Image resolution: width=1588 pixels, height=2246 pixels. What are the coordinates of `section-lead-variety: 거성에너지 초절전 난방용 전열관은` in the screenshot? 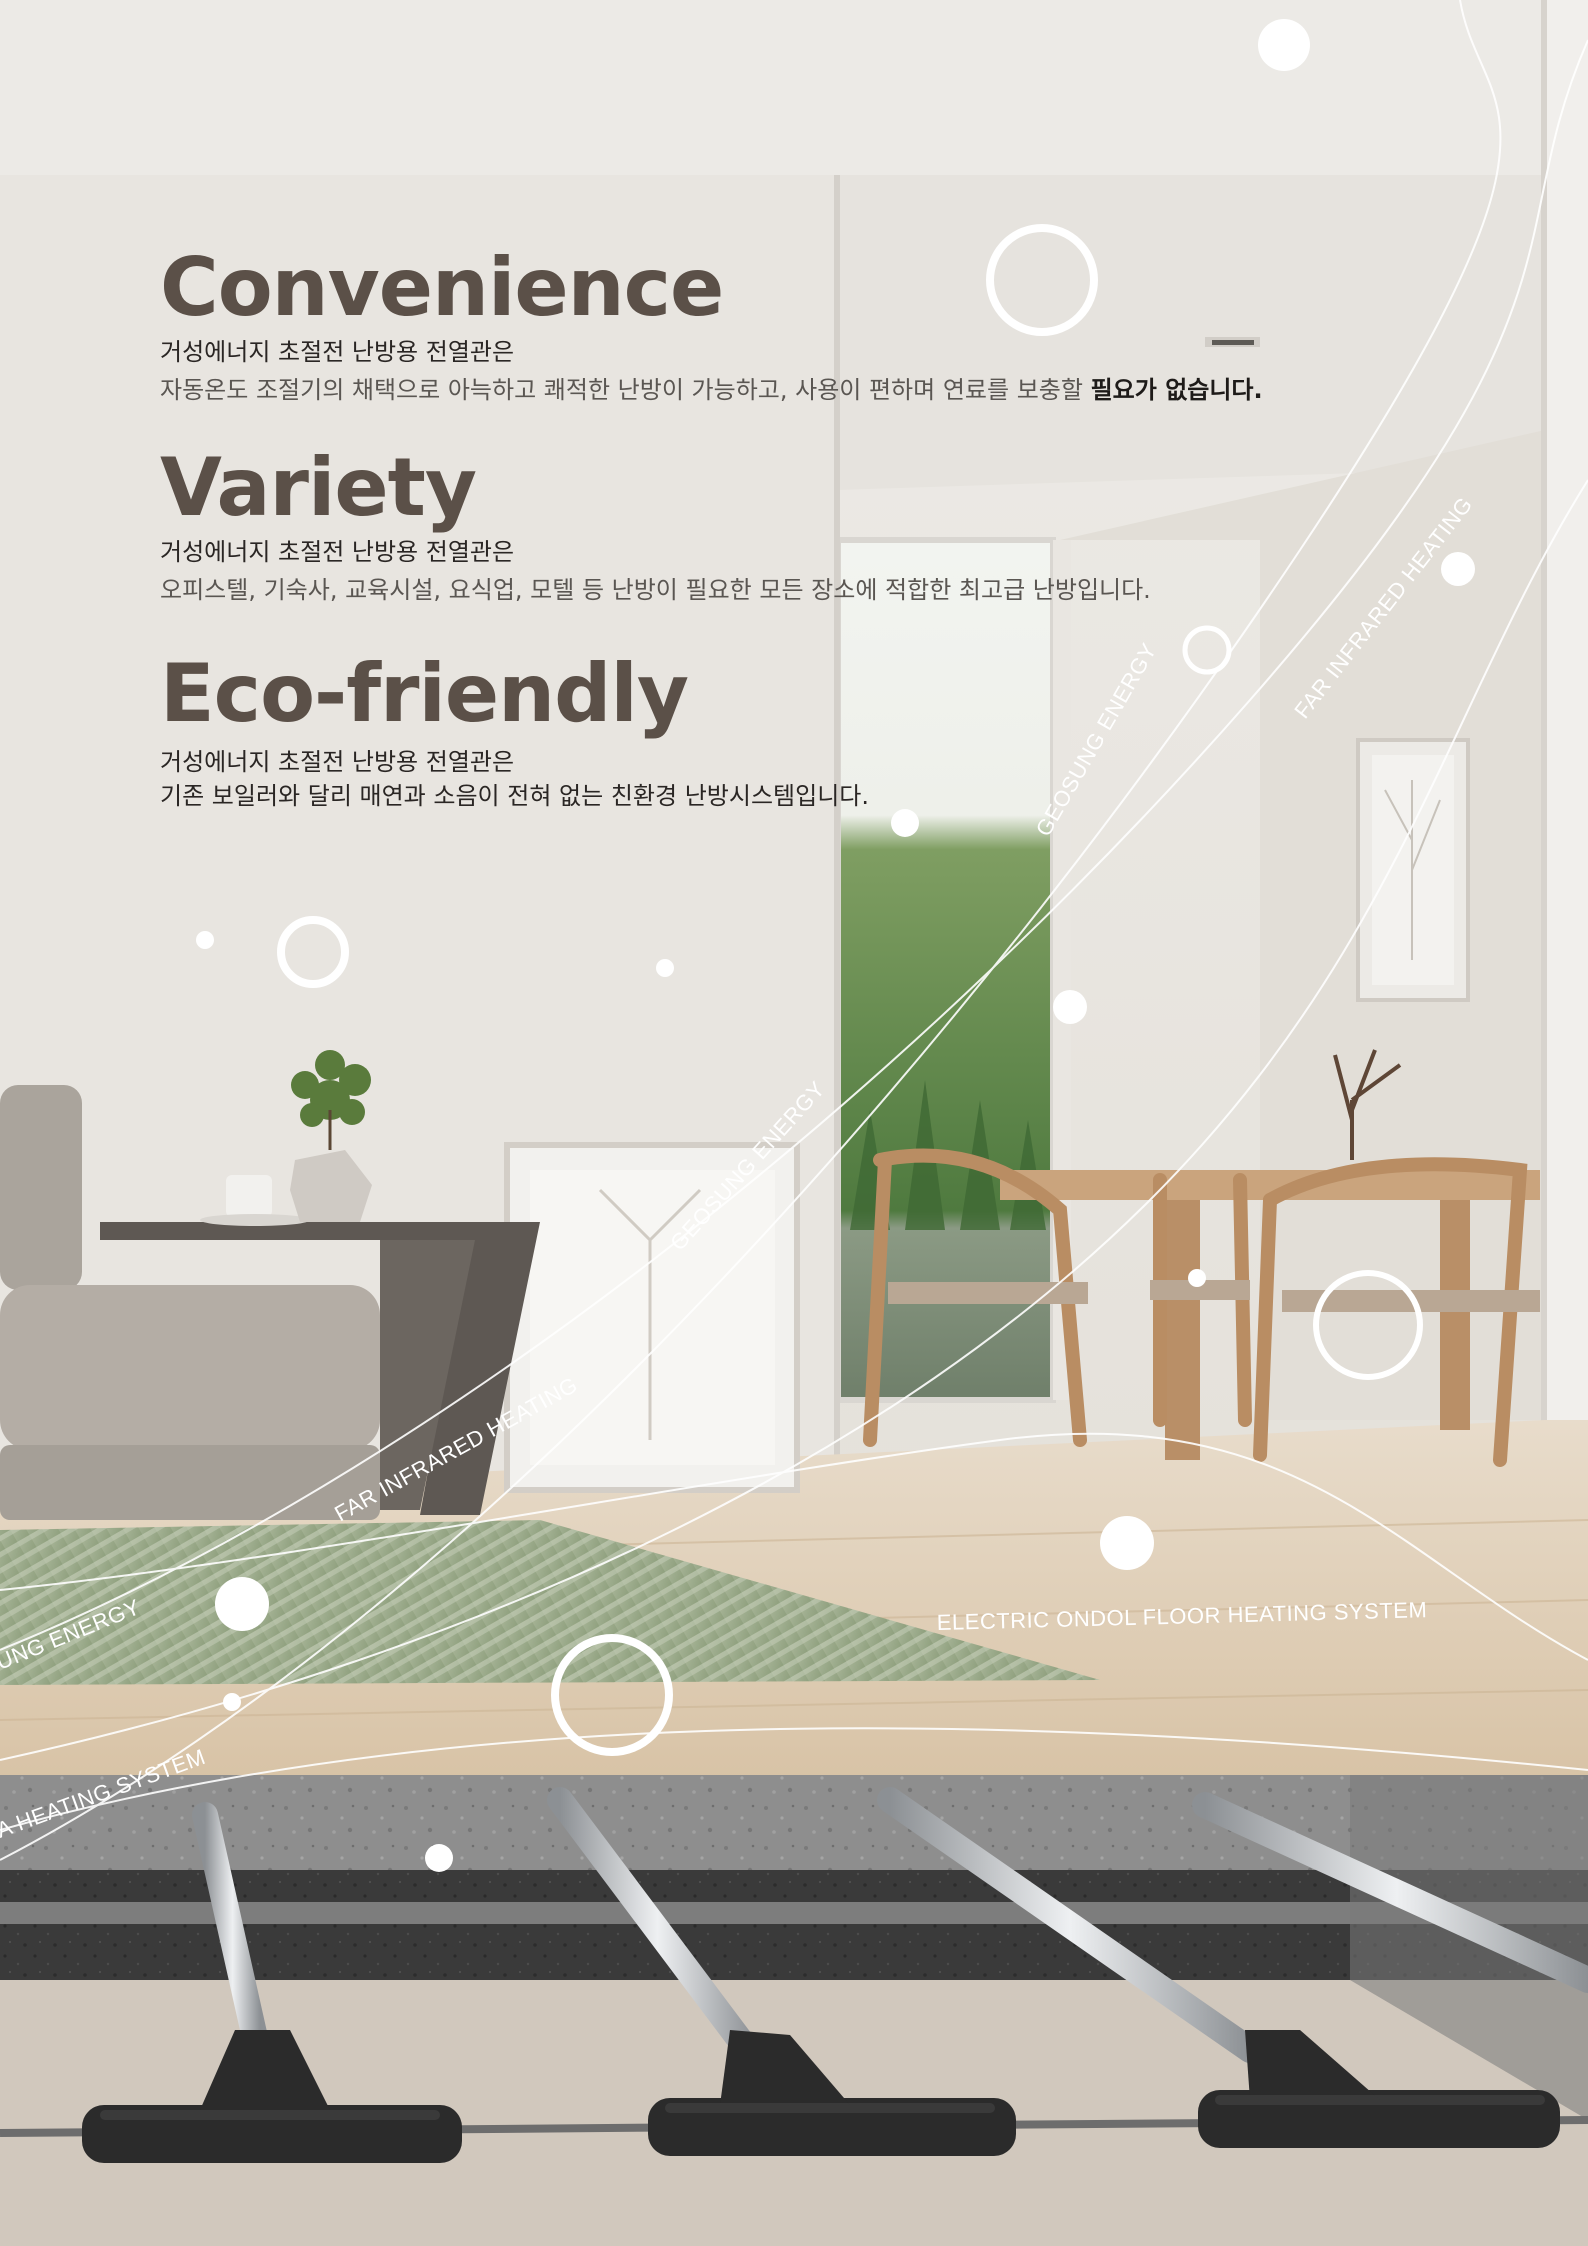 It's located at (337, 552).